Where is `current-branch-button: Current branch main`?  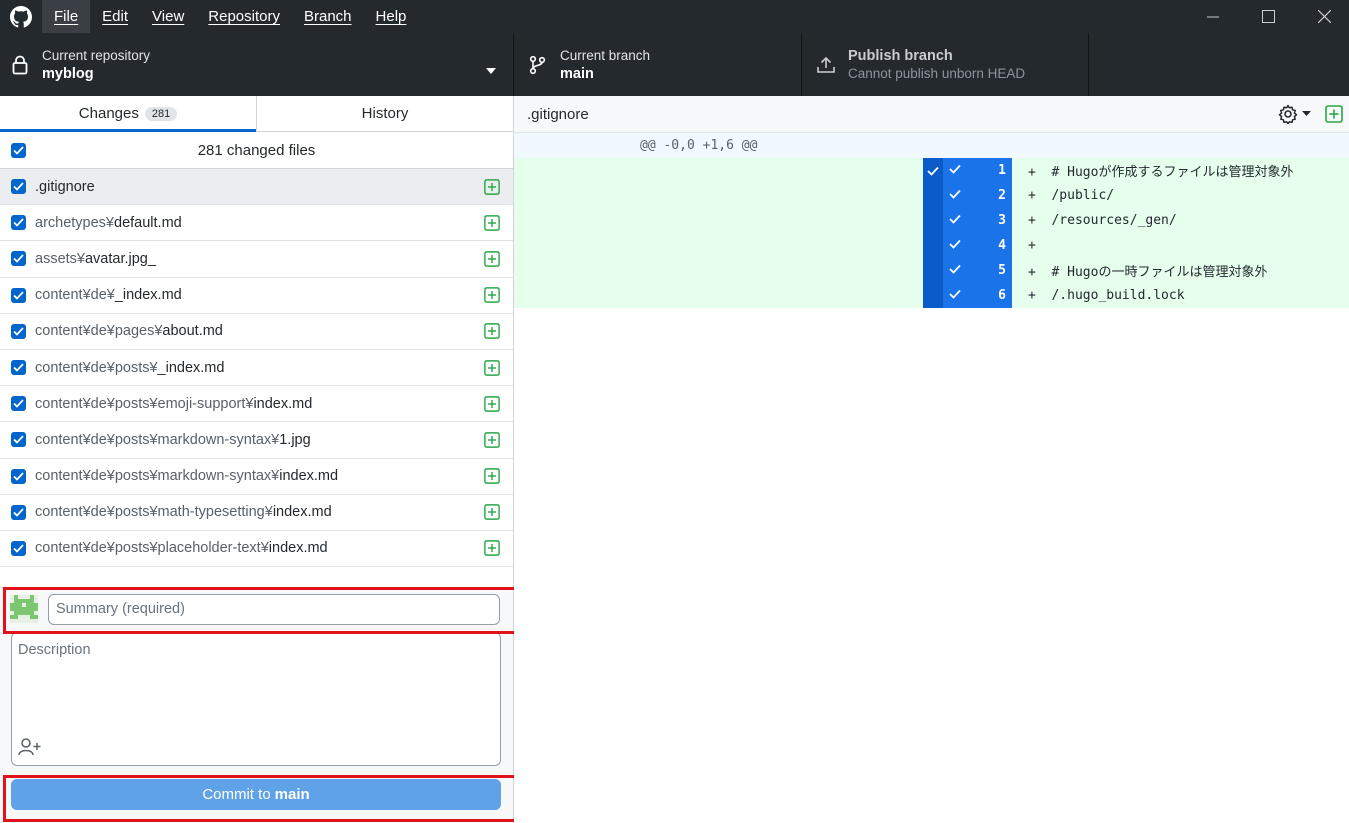
current-branch-button: Current branch main is located at coordinates (658, 64).